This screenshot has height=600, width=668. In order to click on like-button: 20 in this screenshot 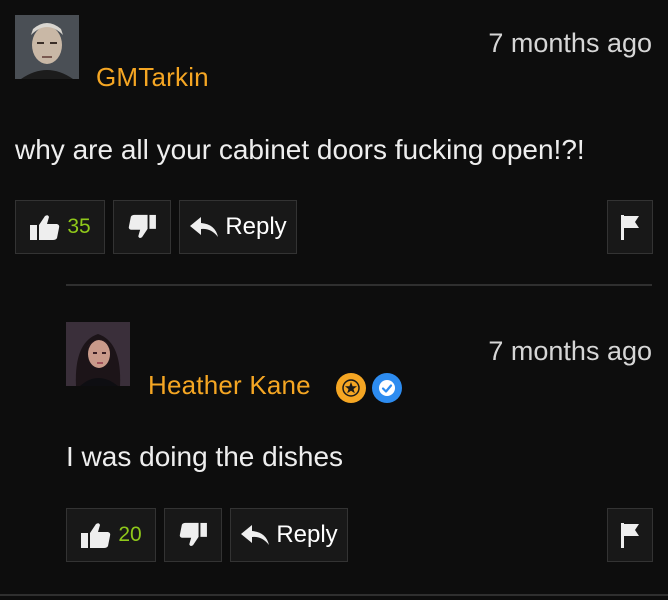, I will do `click(111, 535)`.